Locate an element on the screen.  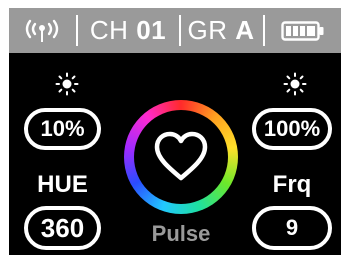
battery-indicator is located at coordinates (303, 30).